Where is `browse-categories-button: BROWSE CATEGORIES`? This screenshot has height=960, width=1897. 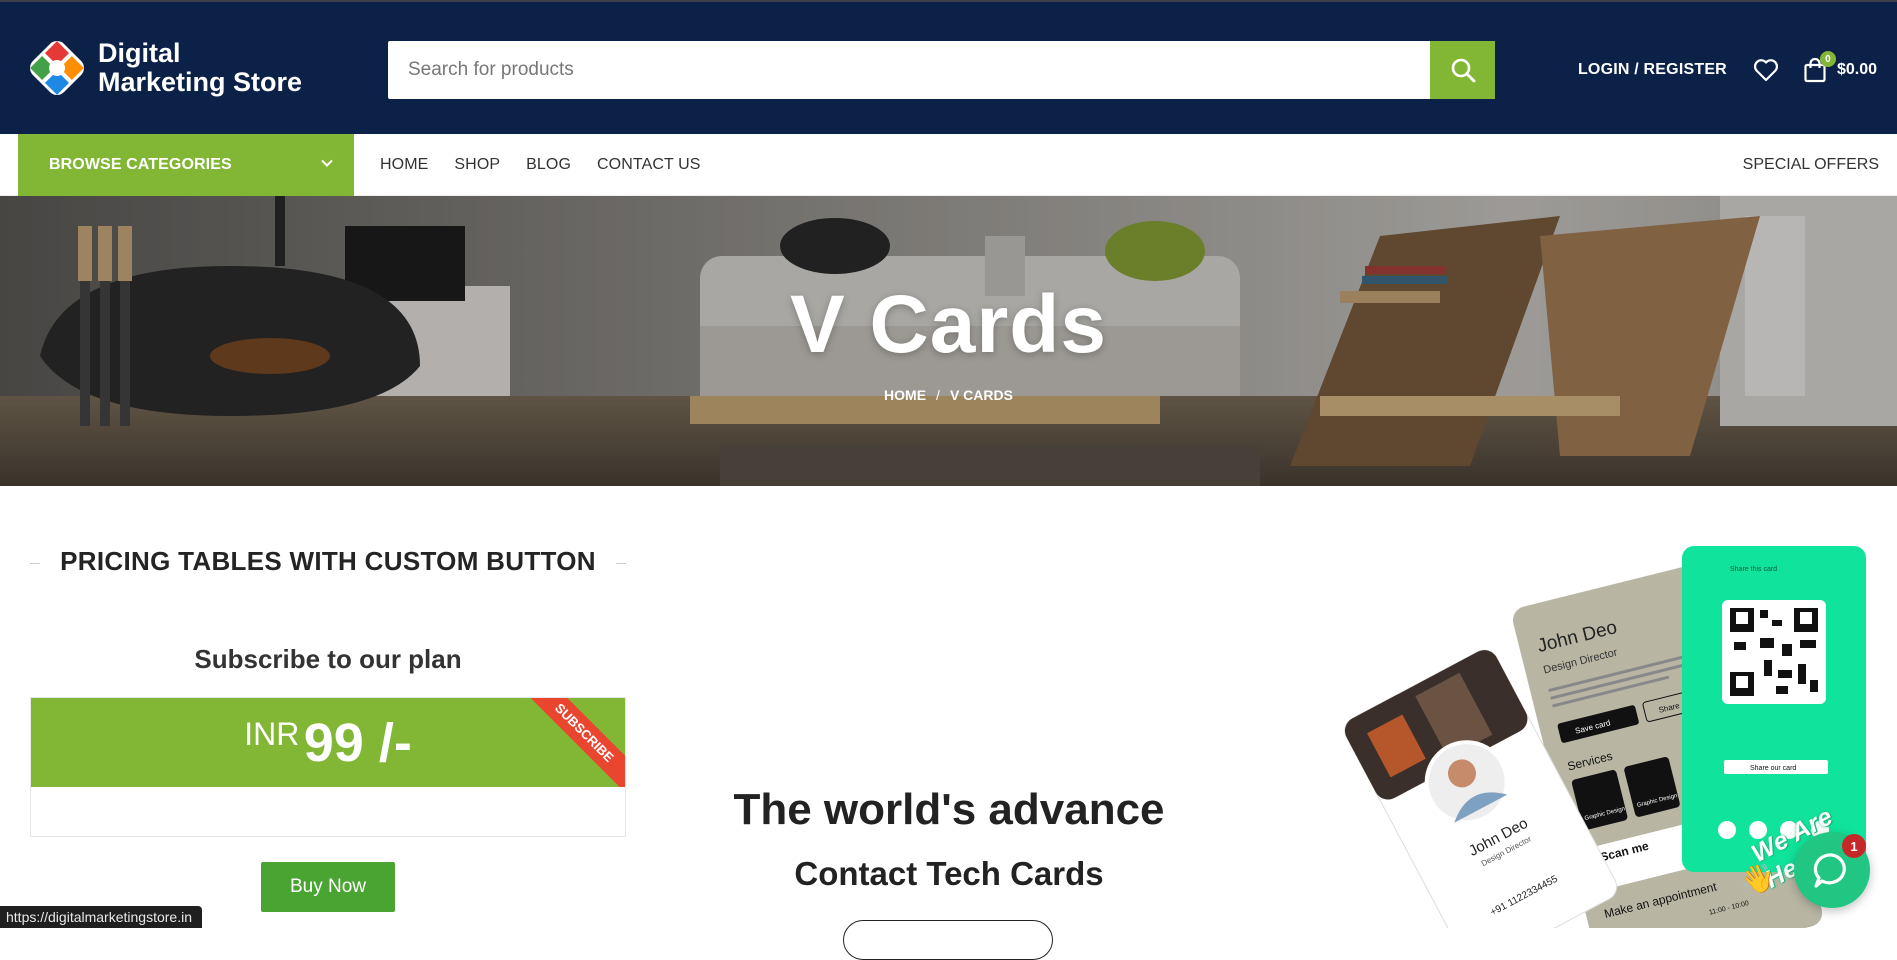
browse-categories-button: BROWSE CATEGORIES is located at coordinates (186, 165).